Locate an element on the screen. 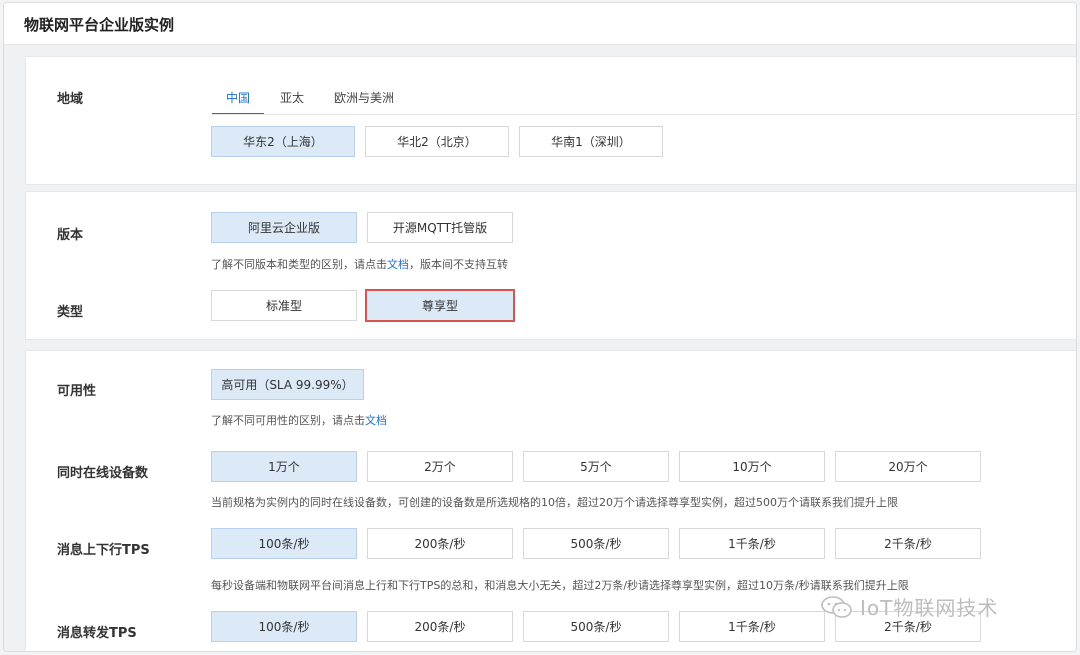 The image size is (1080, 655). type-label: 类型 is located at coordinates (70, 312).